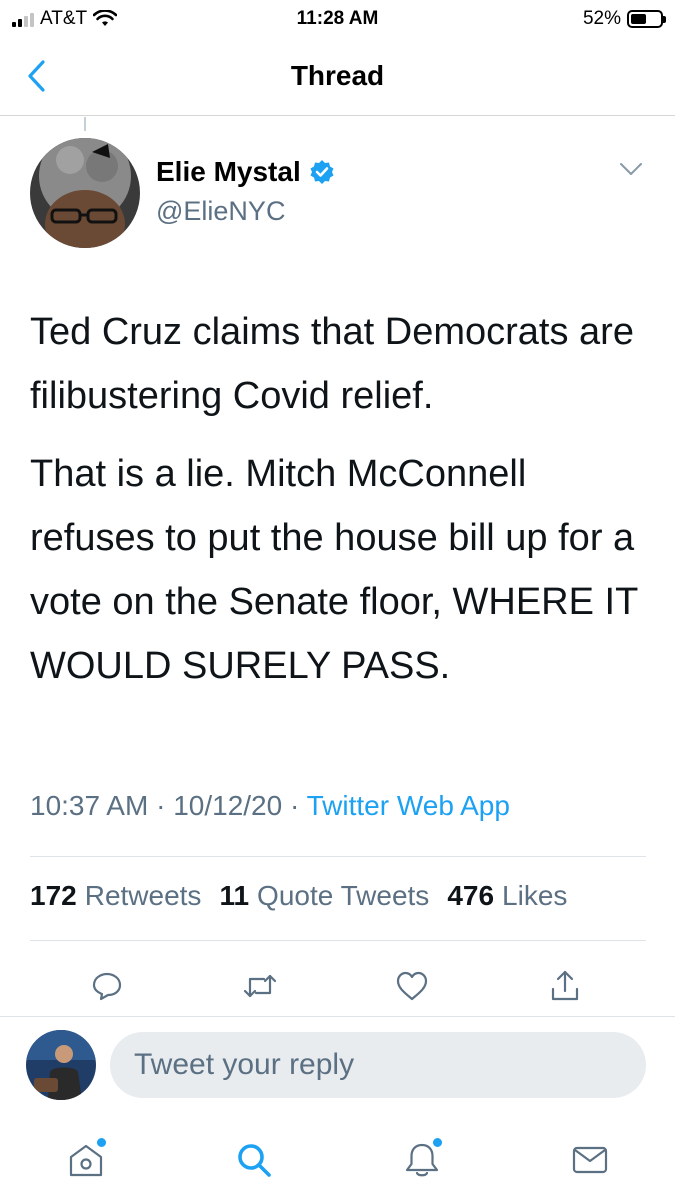 This screenshot has width=675, height=1200. What do you see at coordinates (337, 1160) in the screenshot?
I see `tab-bar` at bounding box center [337, 1160].